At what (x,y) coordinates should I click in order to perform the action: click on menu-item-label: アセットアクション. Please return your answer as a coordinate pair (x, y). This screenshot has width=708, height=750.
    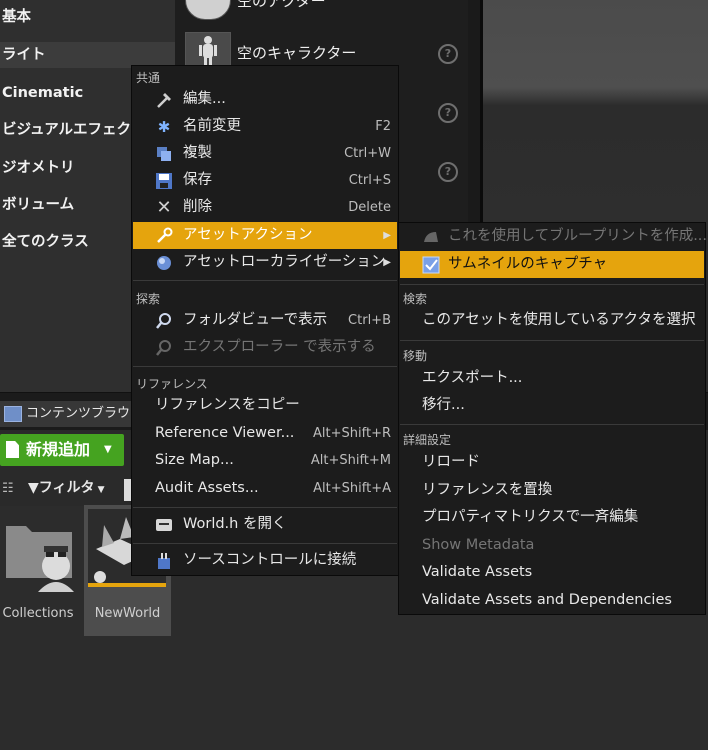
    Looking at the image, I should click on (248, 235).